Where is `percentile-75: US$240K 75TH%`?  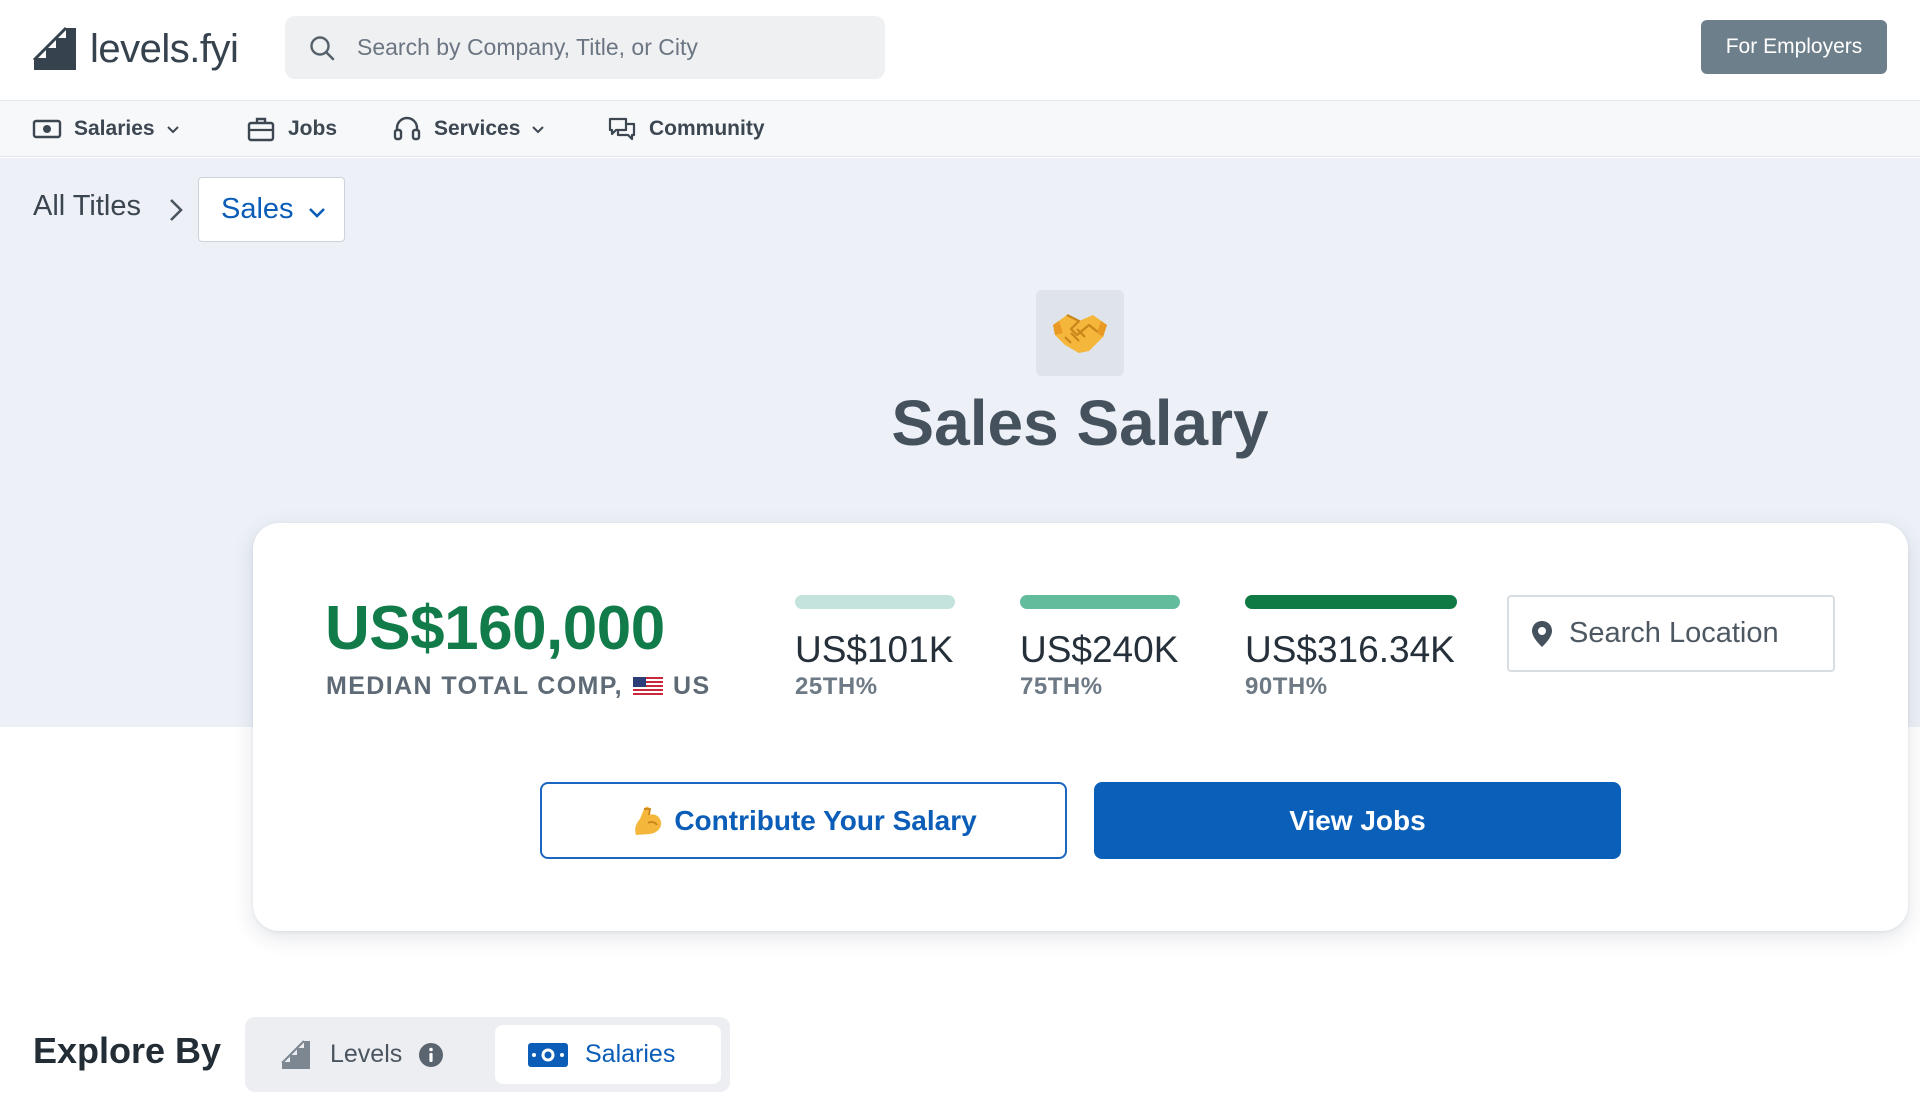 percentile-75: US$240K 75TH% is located at coordinates (1100, 648).